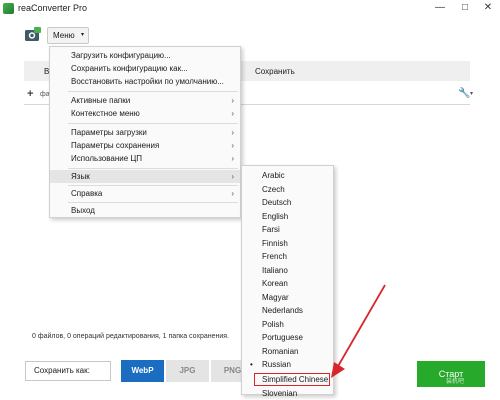 This screenshot has height=400, width=500. Describe the element at coordinates (274, 256) in the screenshot. I see `language-label: French` at that location.